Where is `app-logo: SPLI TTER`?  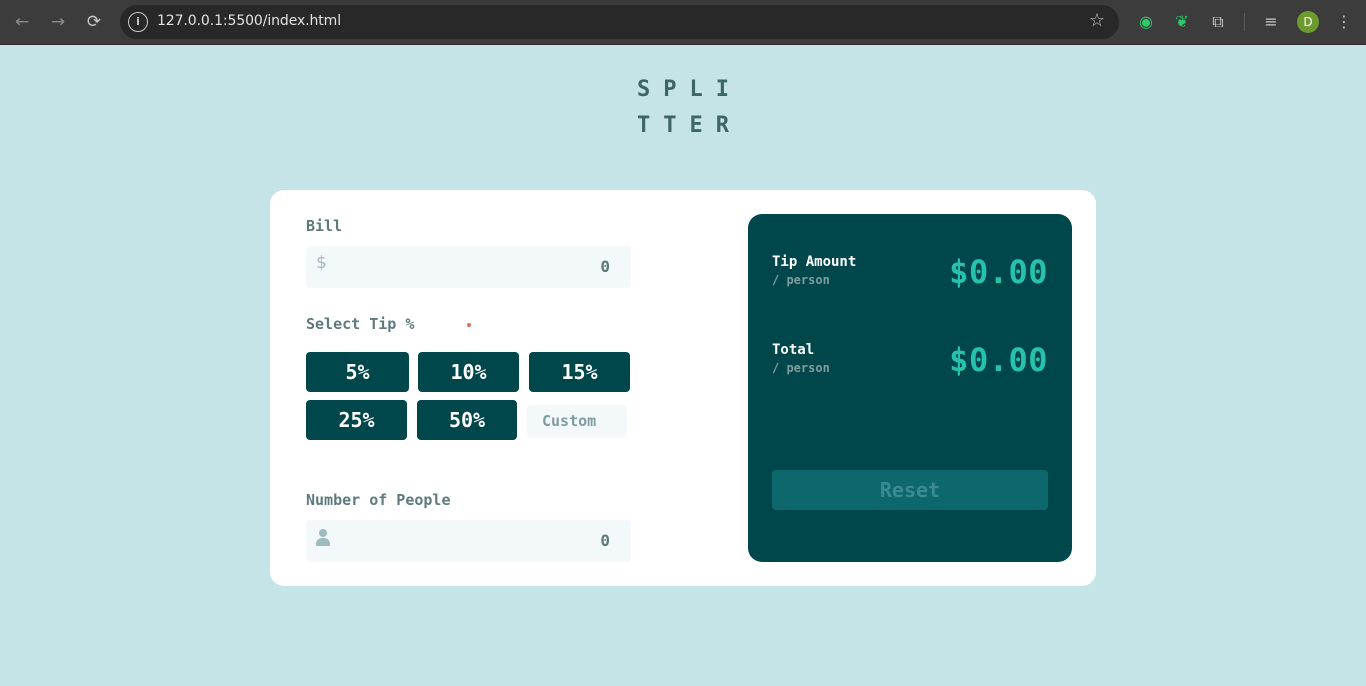 app-logo: SPLI TTER is located at coordinates (683, 108).